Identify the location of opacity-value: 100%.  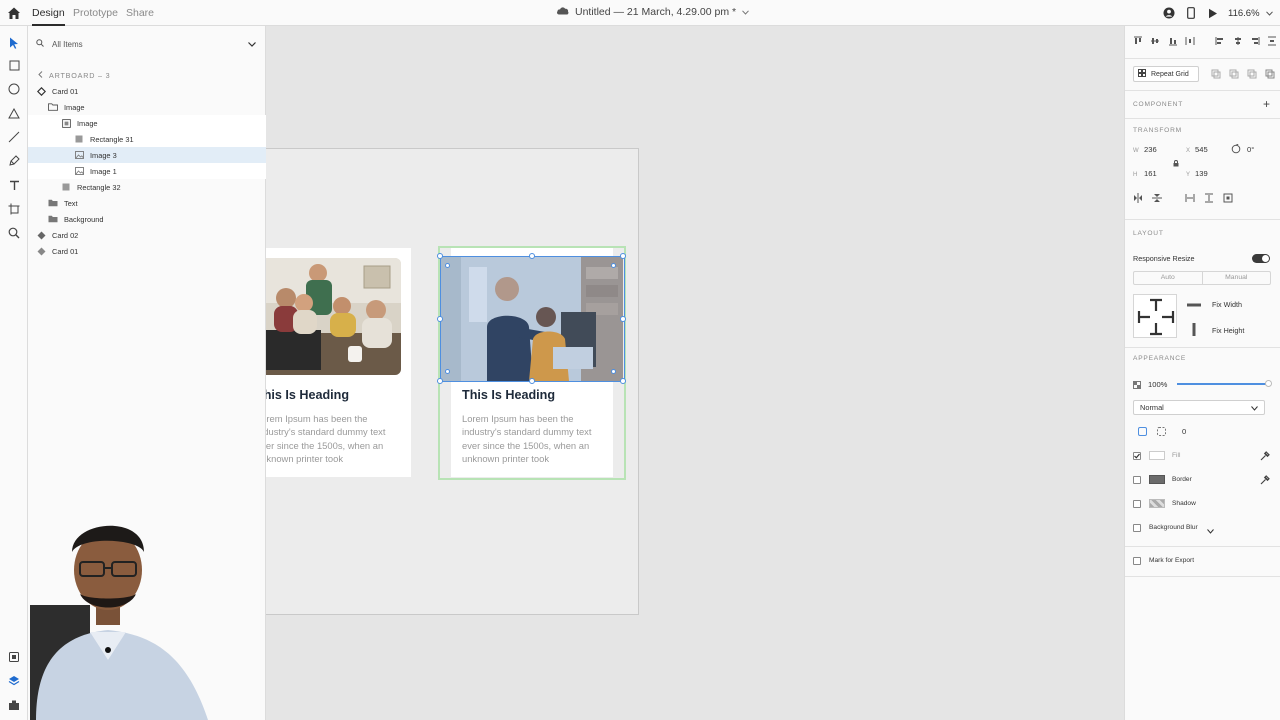
(1157, 384).